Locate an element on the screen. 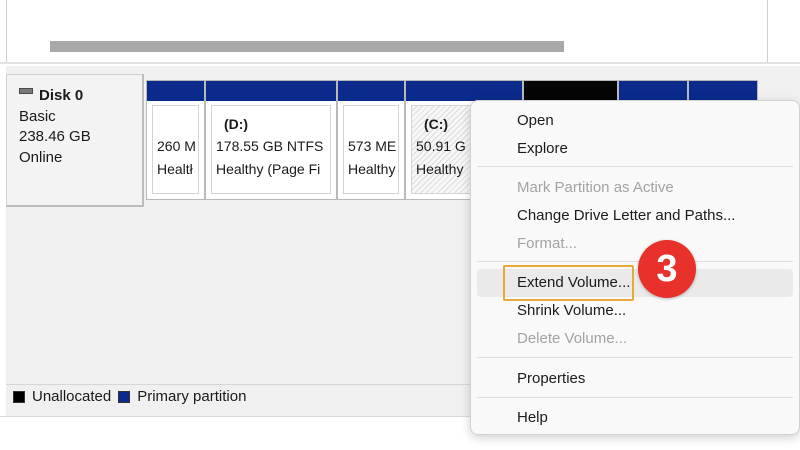 The height and width of the screenshot is (450, 800). partition-body: (D:) 178.55 GB NTFS Healthy (Page Fi is located at coordinates (271, 149).